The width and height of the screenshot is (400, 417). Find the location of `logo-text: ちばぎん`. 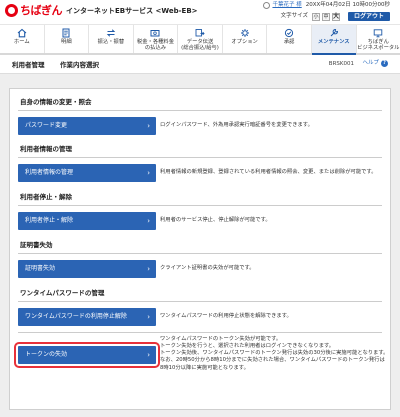

logo-text: ちばぎん is located at coordinates (41, 10).